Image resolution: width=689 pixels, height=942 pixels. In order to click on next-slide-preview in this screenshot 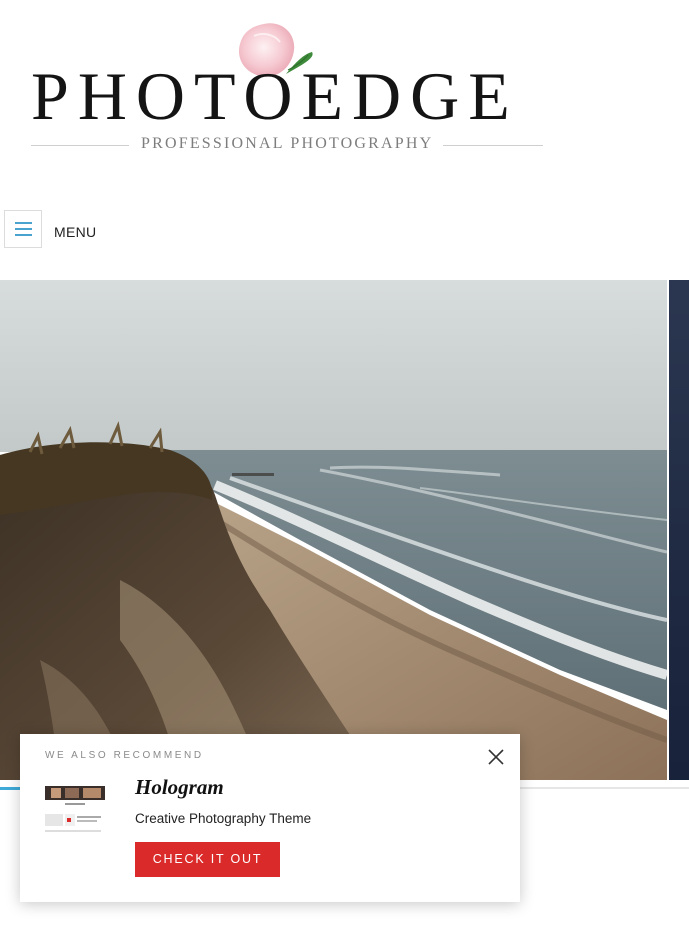, I will do `click(679, 530)`.